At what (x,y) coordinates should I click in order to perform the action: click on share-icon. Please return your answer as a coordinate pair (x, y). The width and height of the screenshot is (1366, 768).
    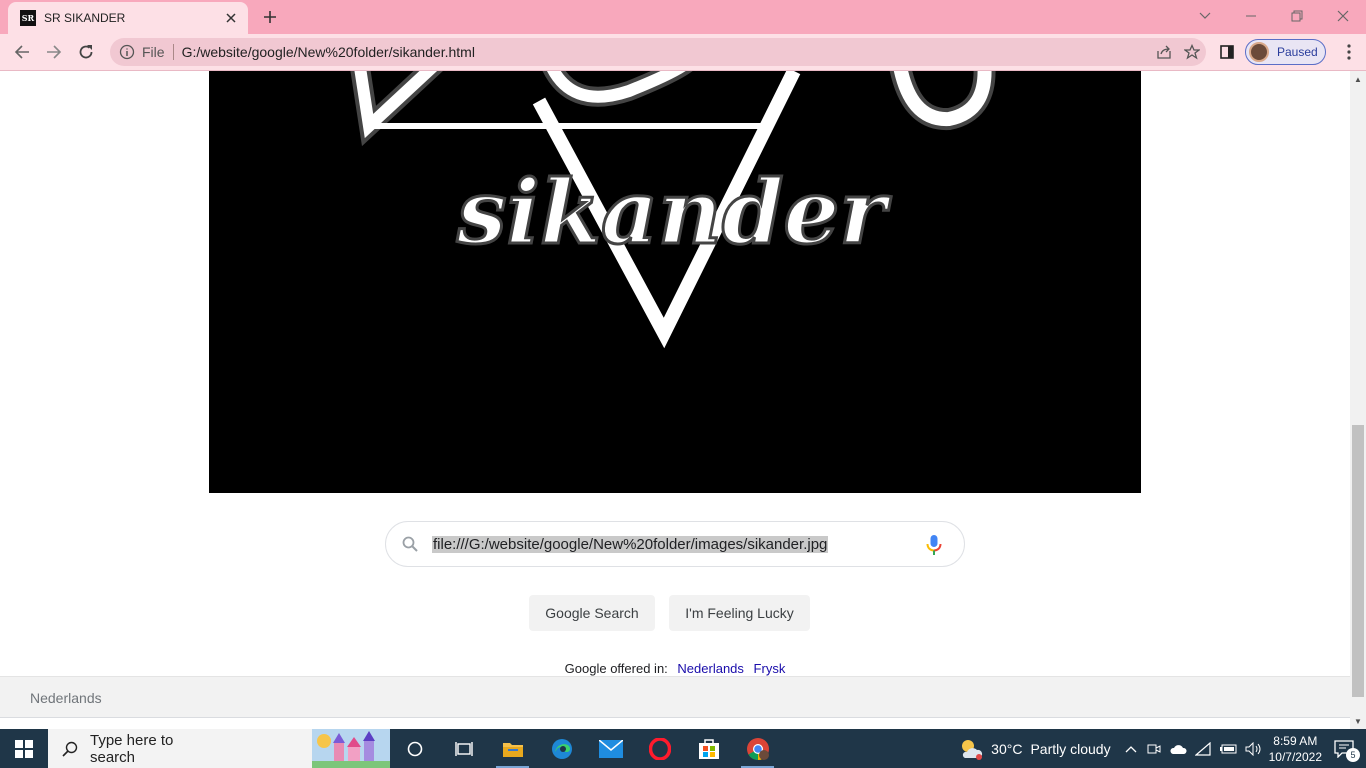
    Looking at the image, I should click on (1164, 52).